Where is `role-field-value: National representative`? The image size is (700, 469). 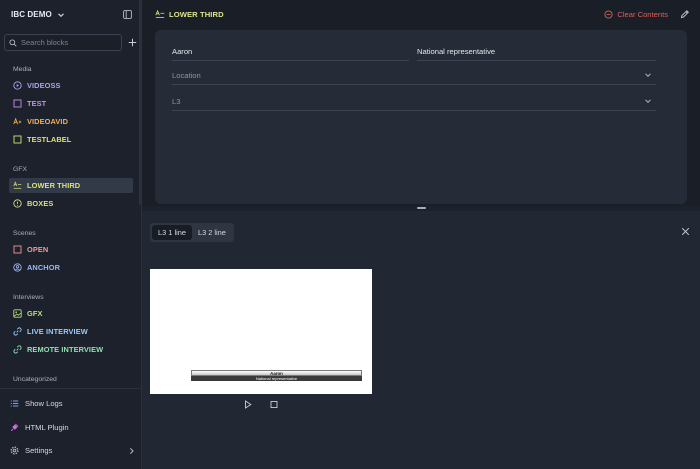
role-field-value: National representative is located at coordinates (456, 51).